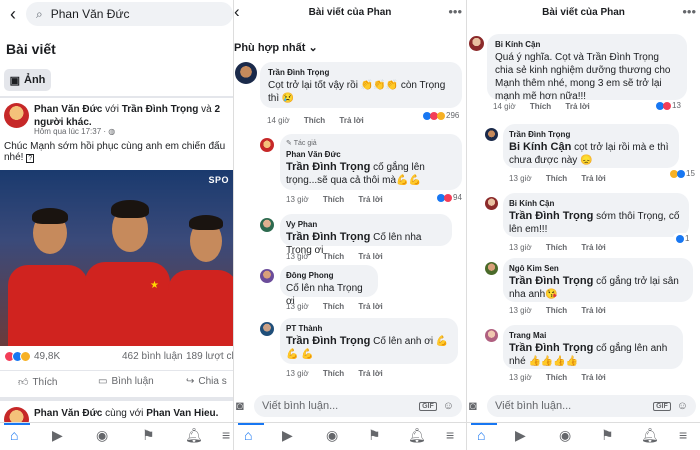 The width and height of the screenshot is (700, 450). I want to click on comment-reactions: 296, so click(441, 115).